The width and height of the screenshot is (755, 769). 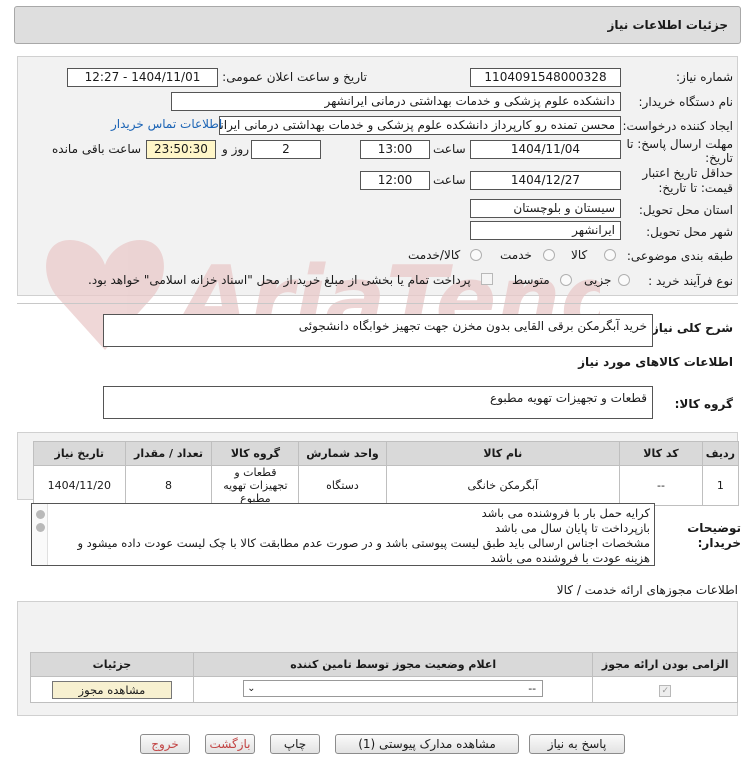 What do you see at coordinates (719, 543) in the screenshot?
I see `buyer-notes-label-line2: خریدار:` at bounding box center [719, 543].